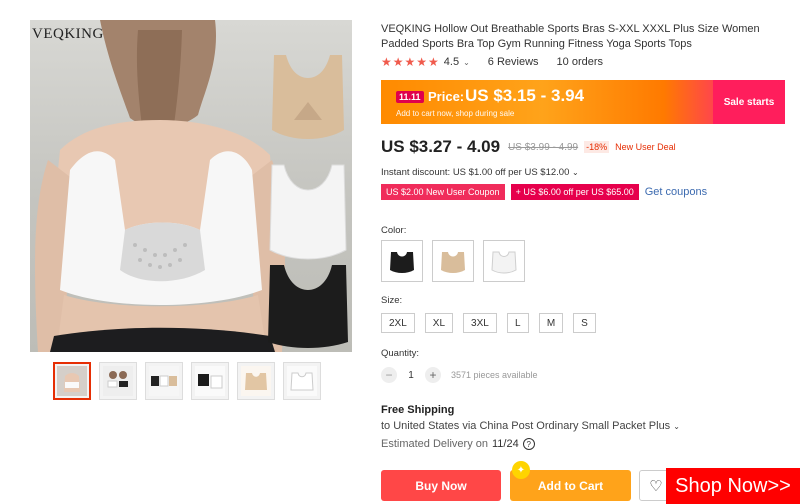 This screenshot has width=800, height=504. I want to click on store-coupon: + US $6.00 off per US $65.00, so click(574, 192).